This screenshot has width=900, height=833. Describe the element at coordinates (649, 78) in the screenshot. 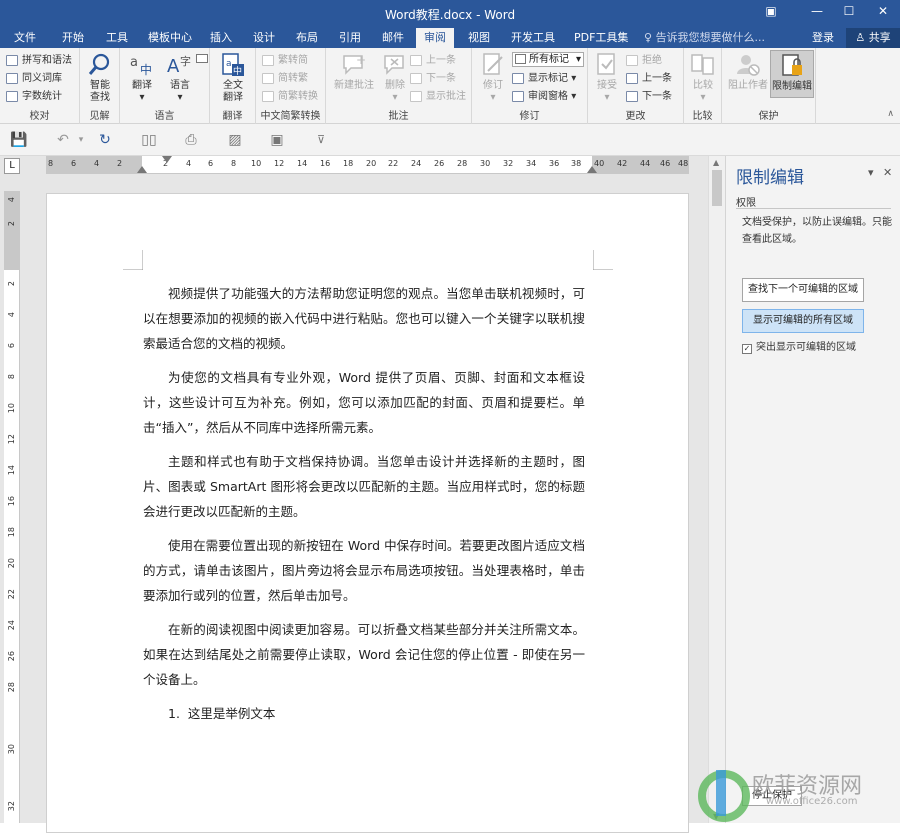

I see `previous-change-button: 上一条` at that location.